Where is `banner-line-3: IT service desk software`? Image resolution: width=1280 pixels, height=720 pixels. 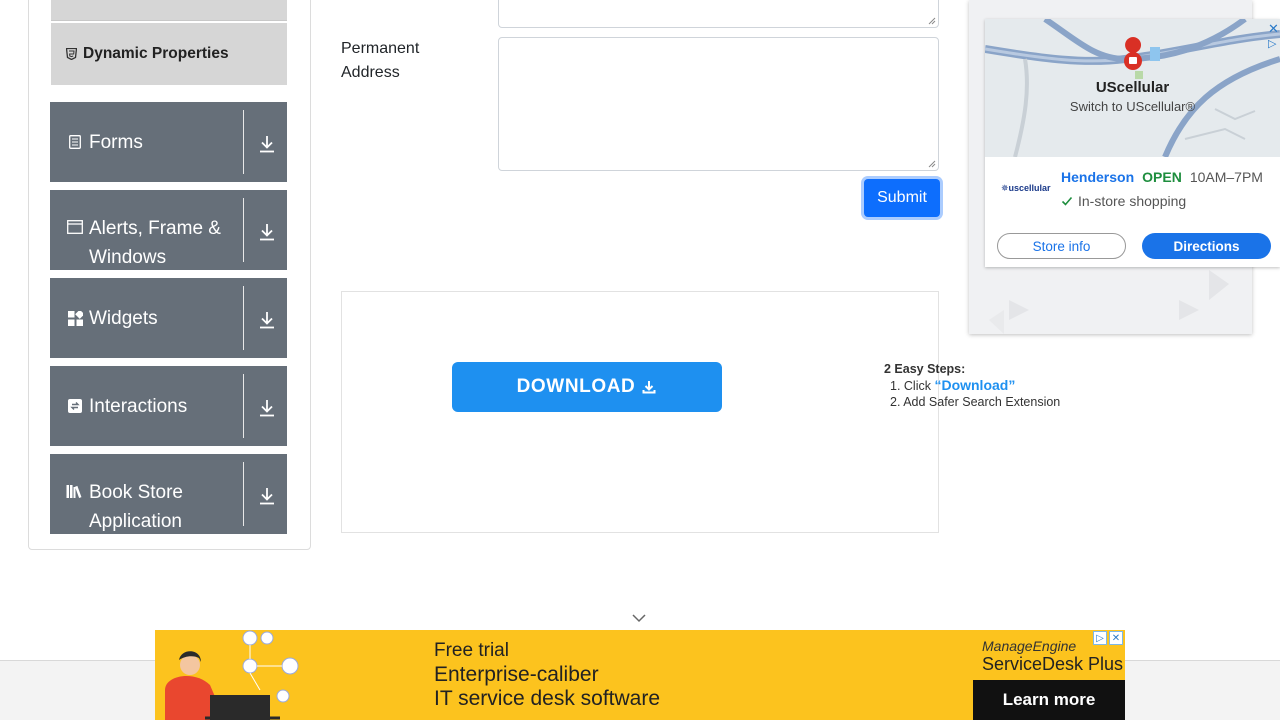 banner-line-3: IT service desk software is located at coordinates (547, 698).